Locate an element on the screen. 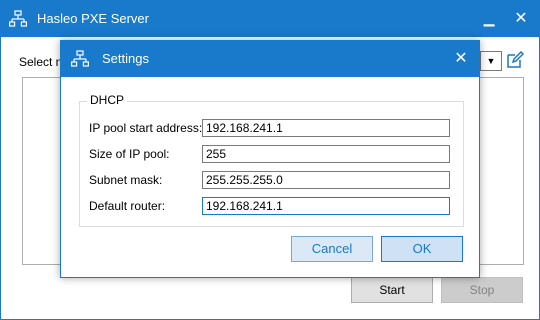 This screenshot has width=540, height=320. main-title-bar: Hasleo PXE Server ▁ ✕ is located at coordinates (270, 19).